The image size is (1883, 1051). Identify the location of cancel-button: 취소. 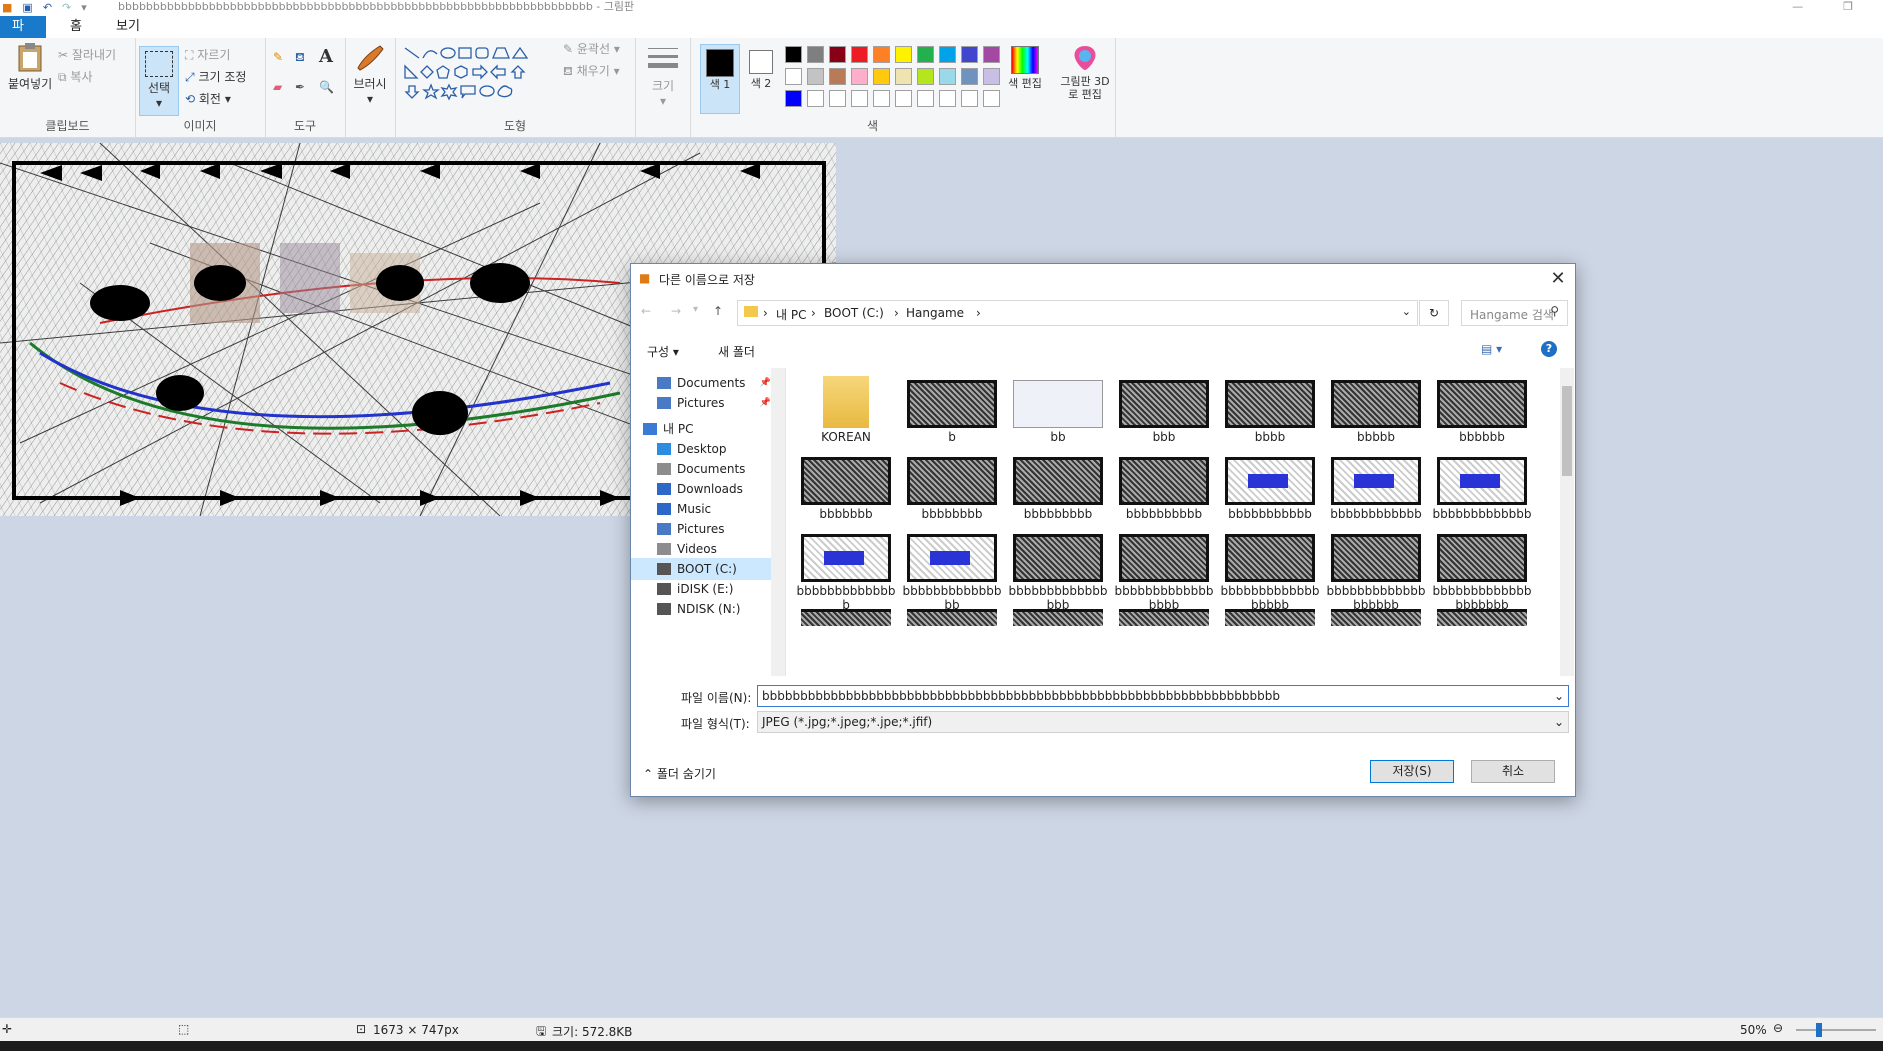
(1513, 771).